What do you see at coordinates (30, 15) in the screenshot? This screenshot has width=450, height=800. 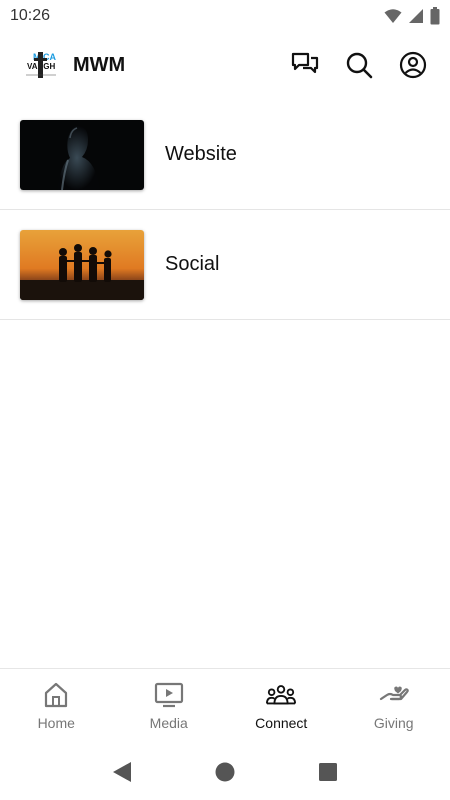 I see `status-time: 10:26` at bounding box center [30, 15].